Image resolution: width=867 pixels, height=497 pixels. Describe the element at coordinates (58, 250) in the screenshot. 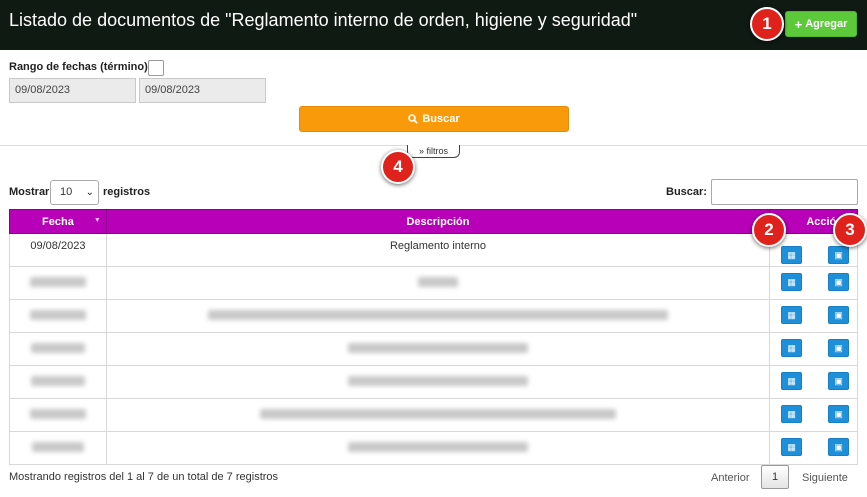

I see `table-cell-fecha: 09/08/2023` at that location.